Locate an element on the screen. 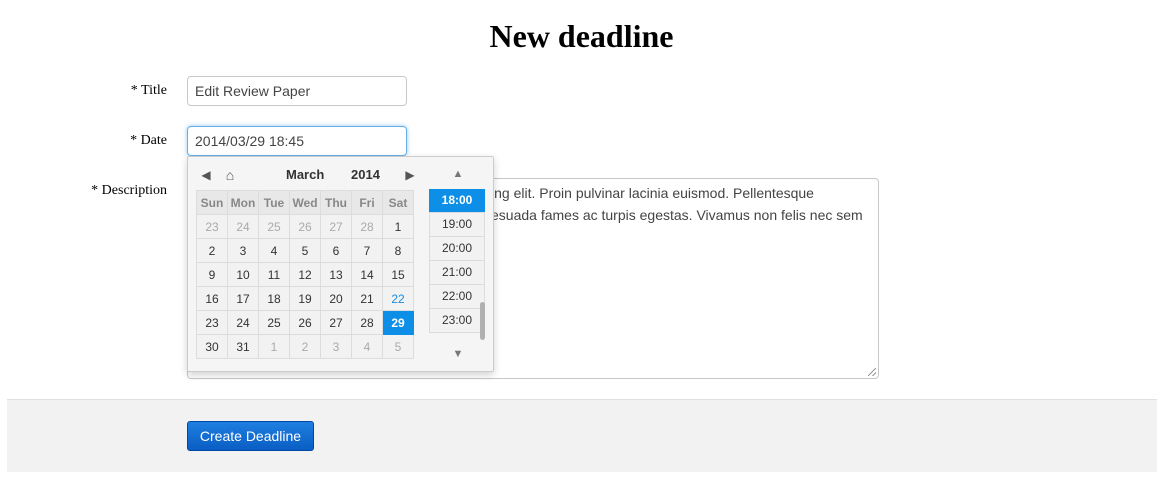 This screenshot has height=489, width=1163. month-label: March is located at coordinates (314, 175).